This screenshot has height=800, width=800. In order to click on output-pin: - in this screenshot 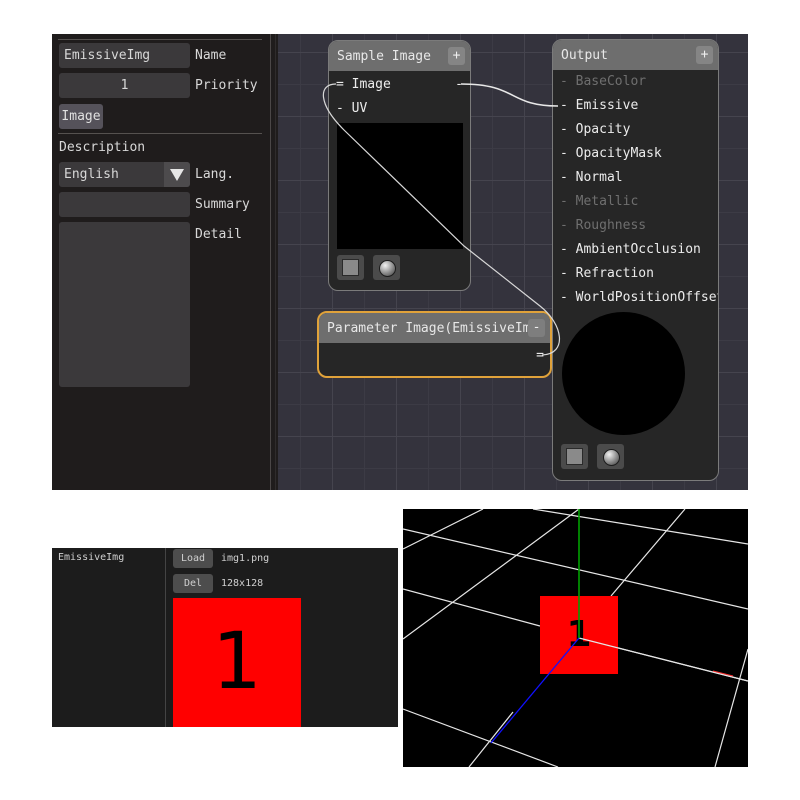, I will do `click(459, 85)`.